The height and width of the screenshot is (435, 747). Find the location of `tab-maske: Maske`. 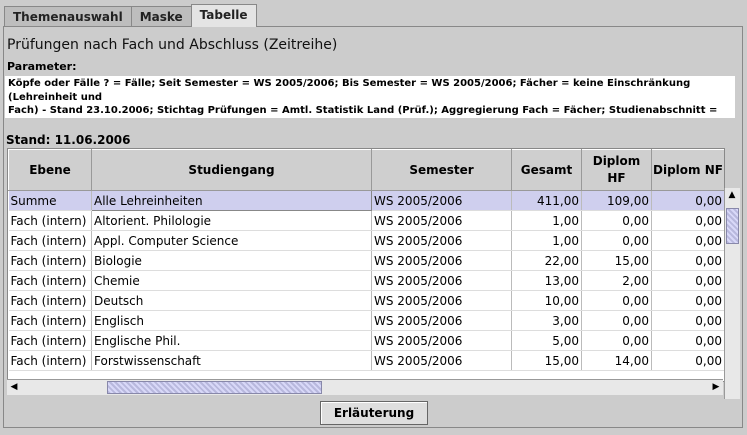

tab-maske: Maske is located at coordinates (161, 16).